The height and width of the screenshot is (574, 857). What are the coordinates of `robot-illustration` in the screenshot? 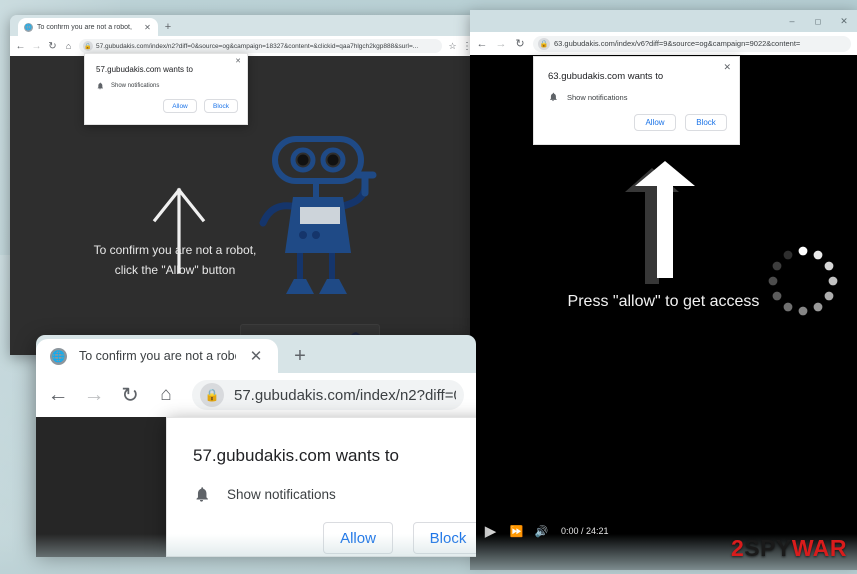 It's located at (318, 215).